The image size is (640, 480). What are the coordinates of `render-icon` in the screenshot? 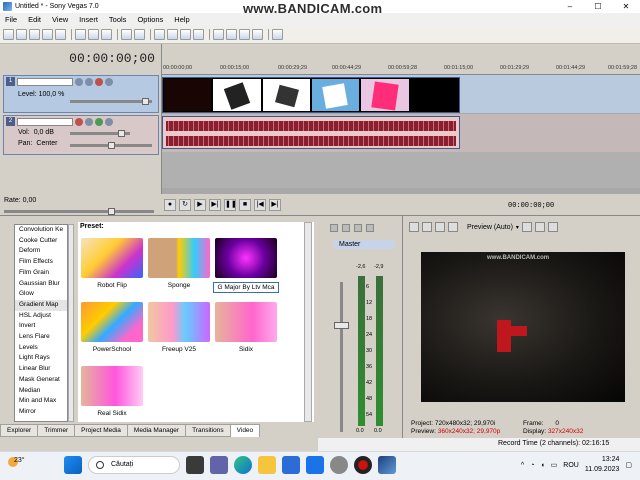 It's located at (47, 34).